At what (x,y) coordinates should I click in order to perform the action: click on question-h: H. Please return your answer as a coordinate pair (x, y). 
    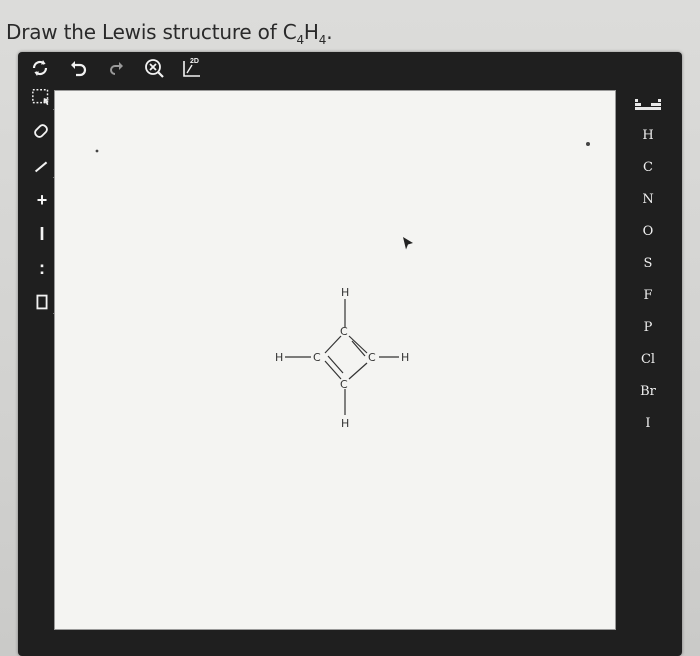
    Looking at the image, I should click on (311, 32).